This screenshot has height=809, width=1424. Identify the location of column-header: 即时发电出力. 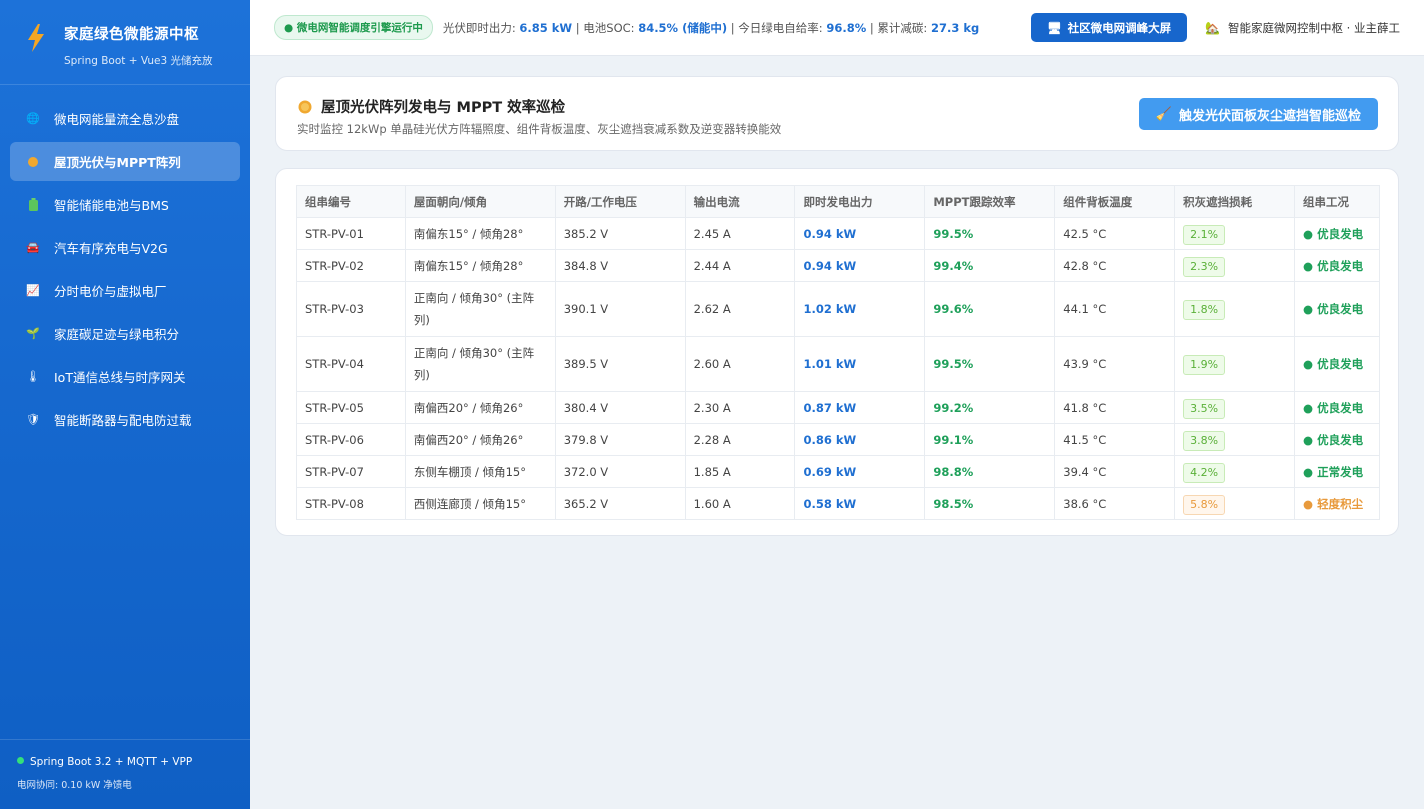
(860, 201).